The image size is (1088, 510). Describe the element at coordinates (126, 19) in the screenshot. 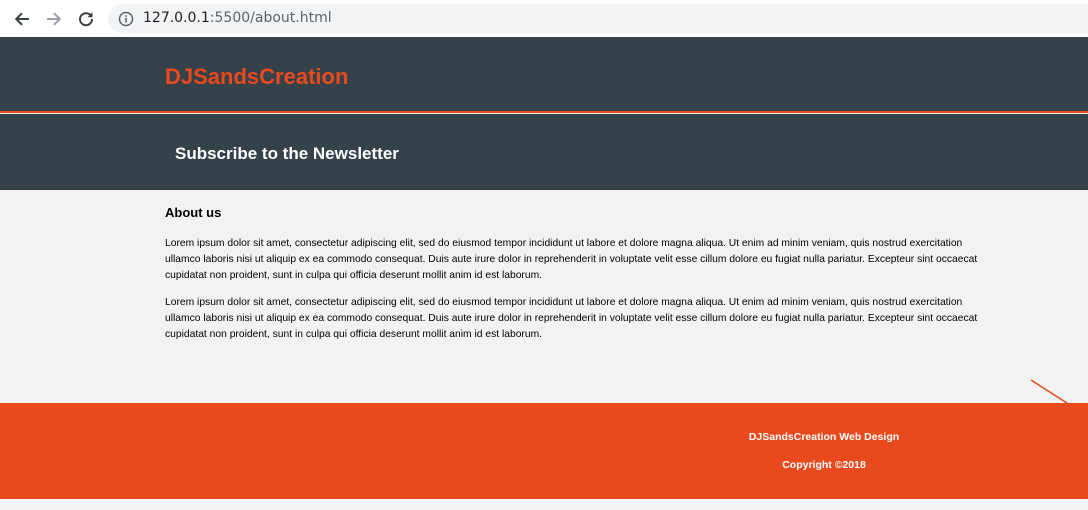

I see `info-icon` at that location.